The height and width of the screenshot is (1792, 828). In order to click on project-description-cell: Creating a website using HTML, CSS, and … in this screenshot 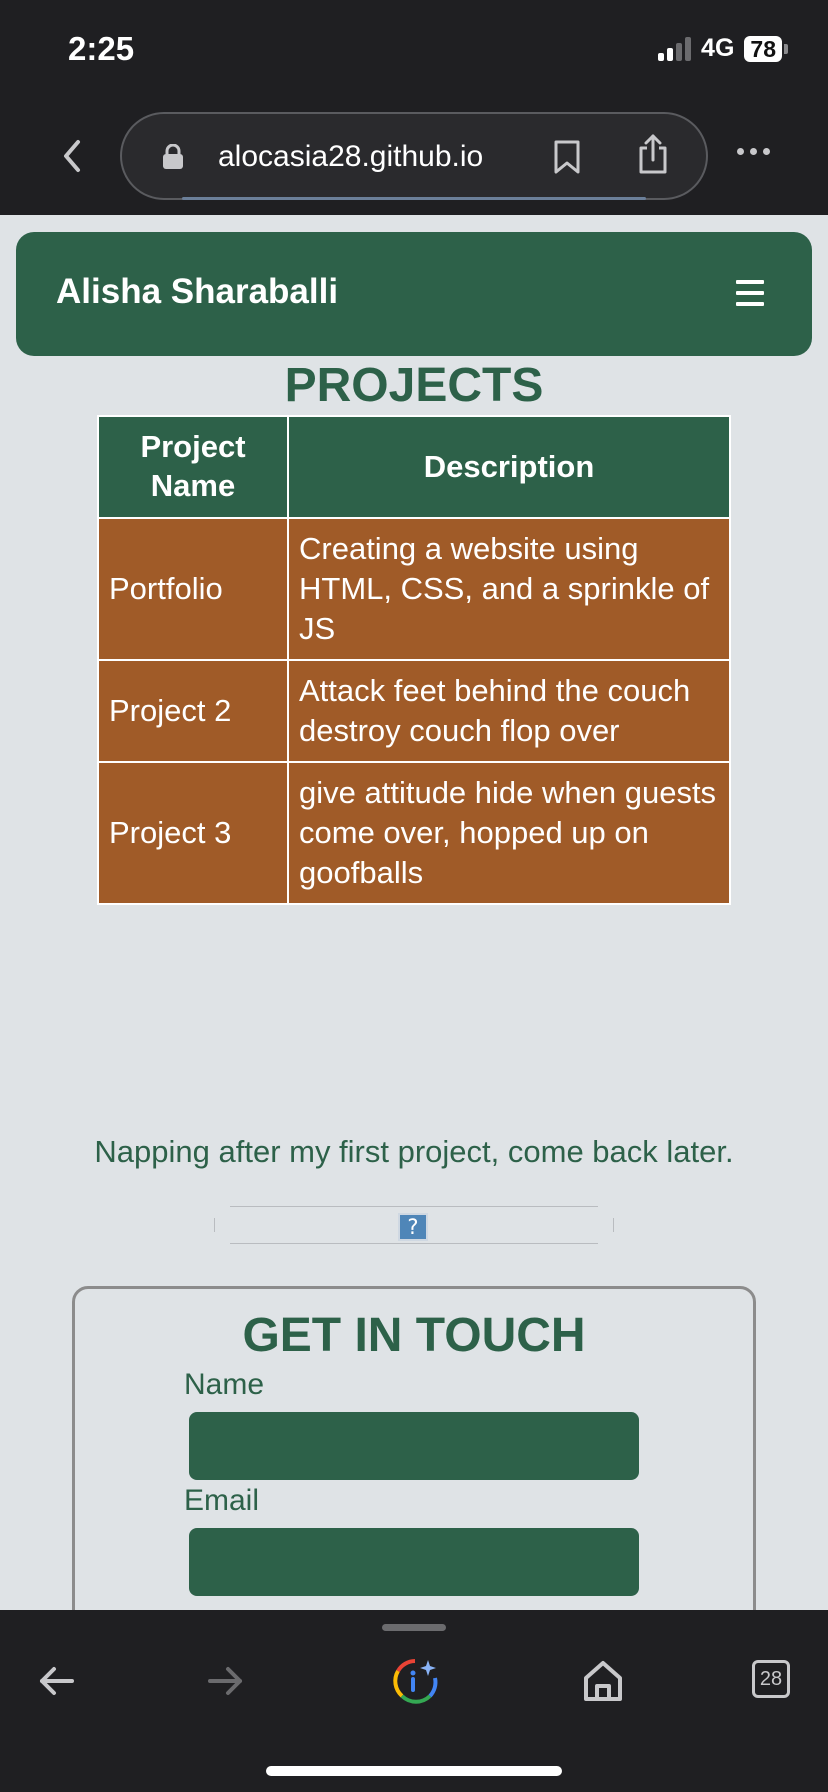, I will do `click(509, 589)`.